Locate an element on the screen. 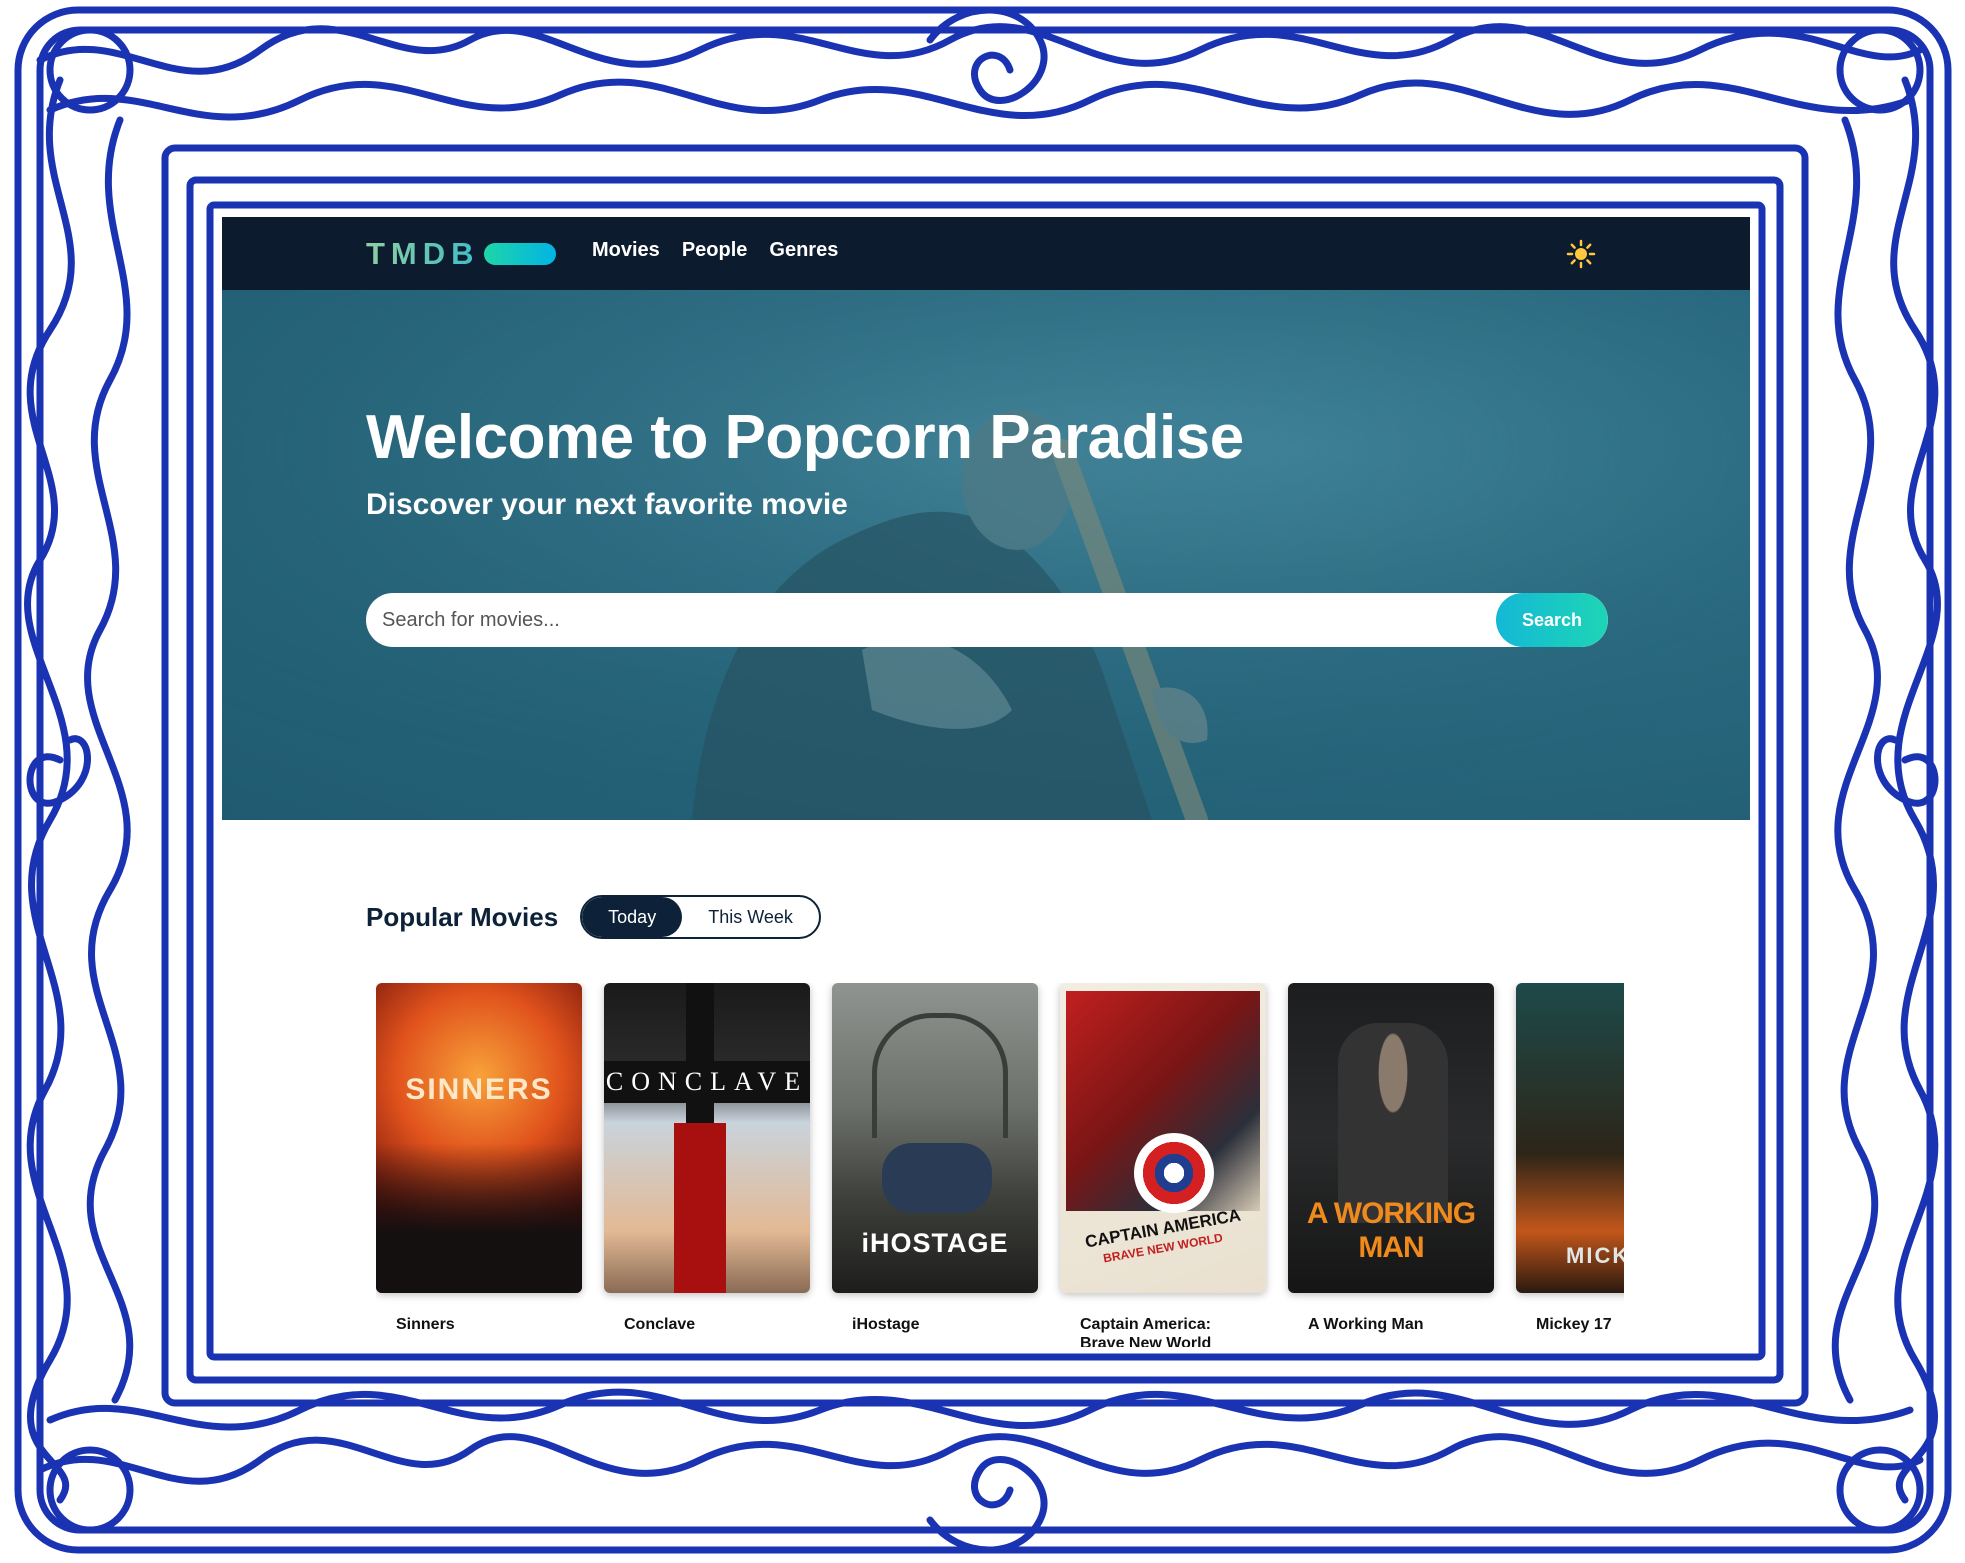  movie-title: Conclave is located at coordinates (699, 1324).